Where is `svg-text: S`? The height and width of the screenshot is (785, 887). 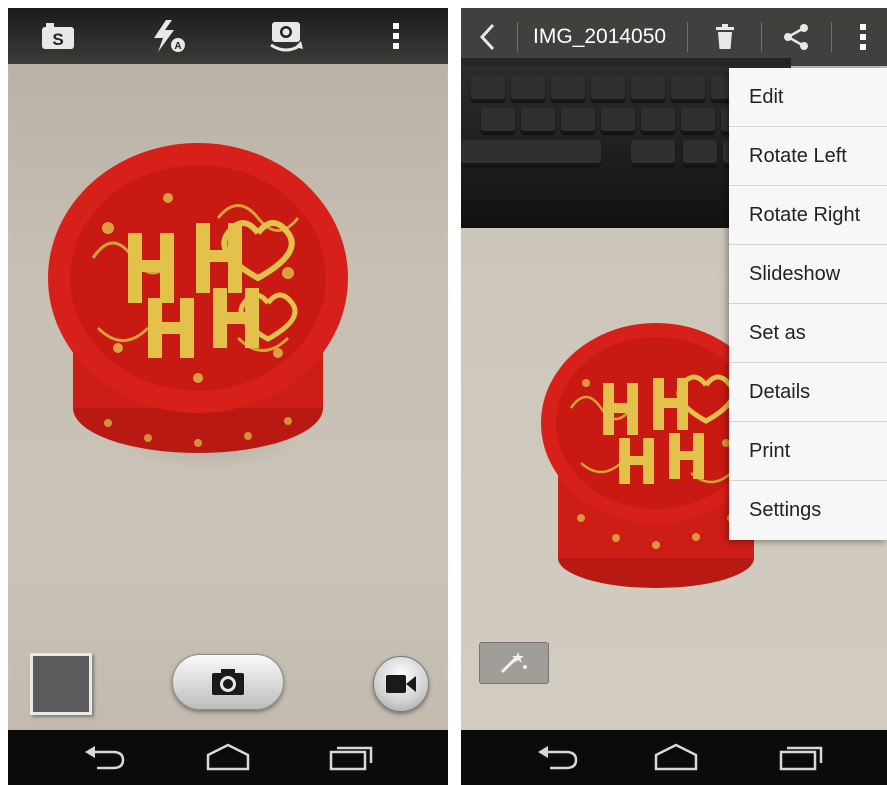
svg-text: S is located at coordinates (57, 39).